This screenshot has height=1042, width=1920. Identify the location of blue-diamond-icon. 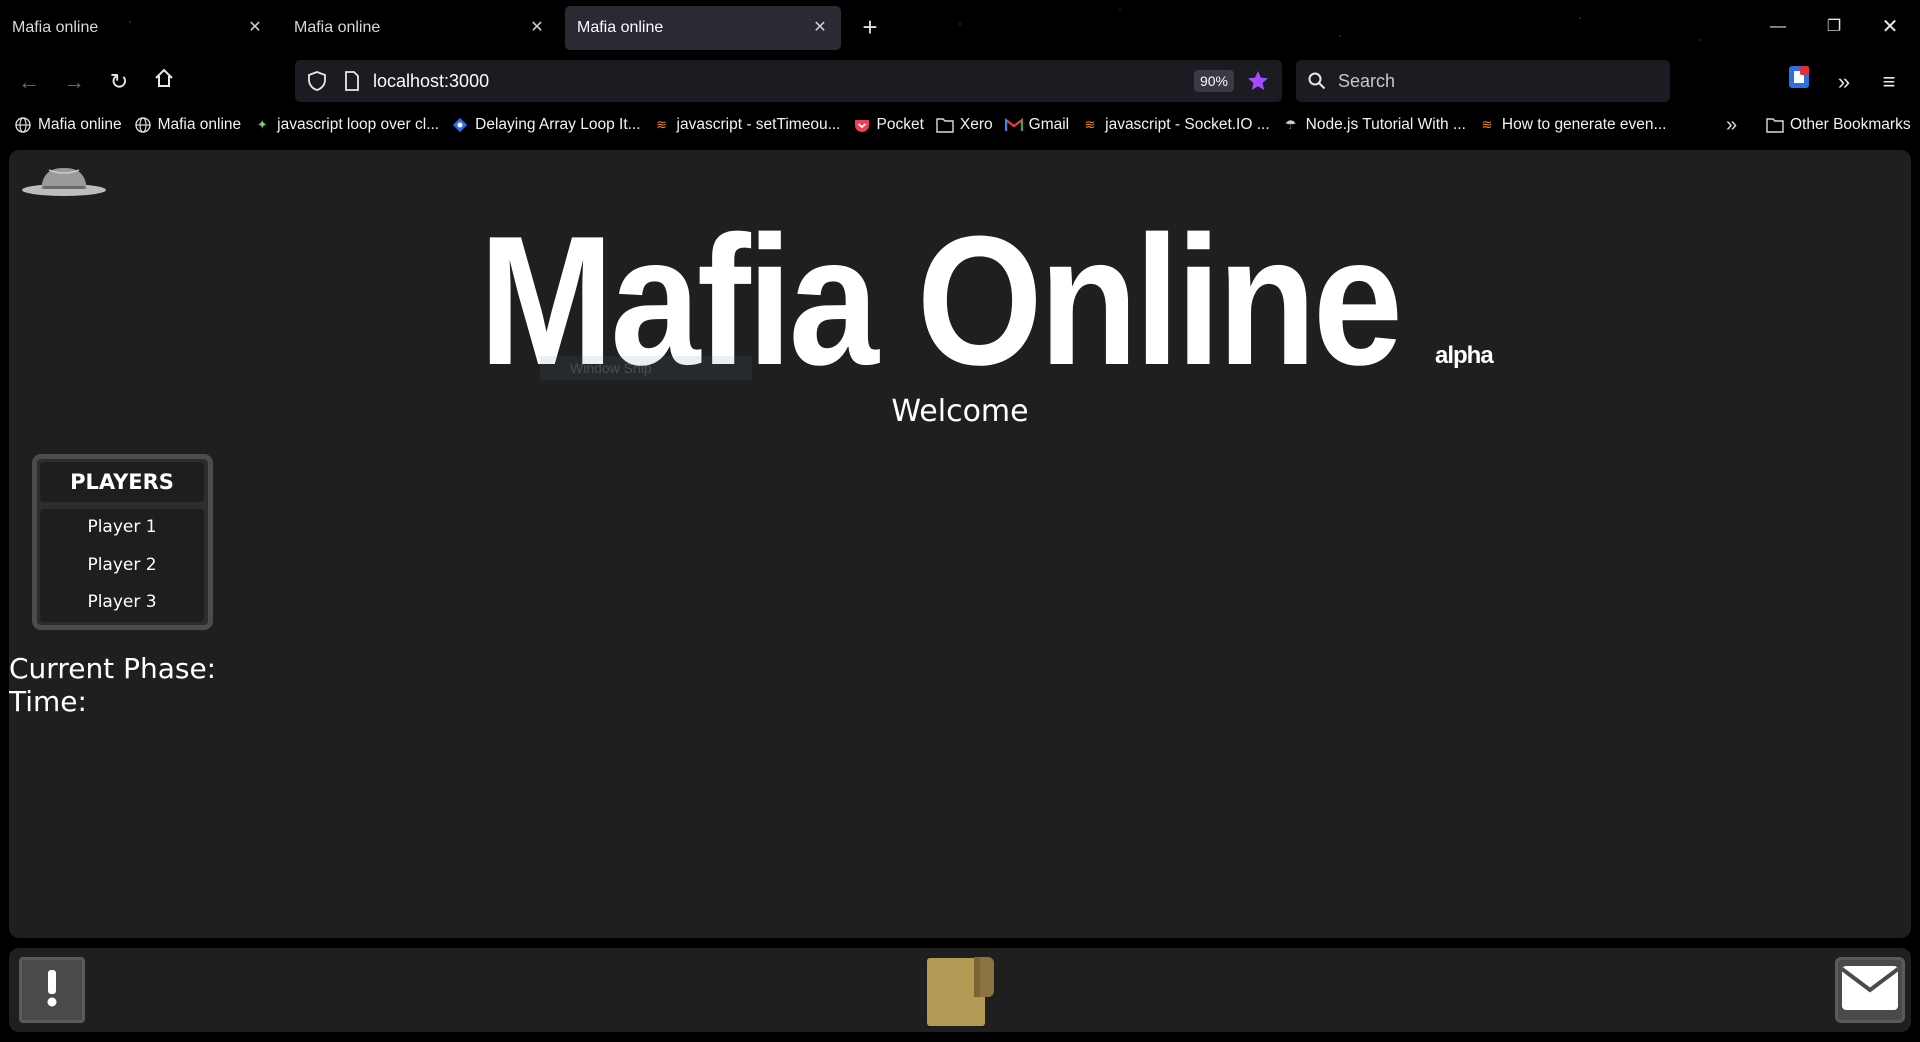
(460, 125).